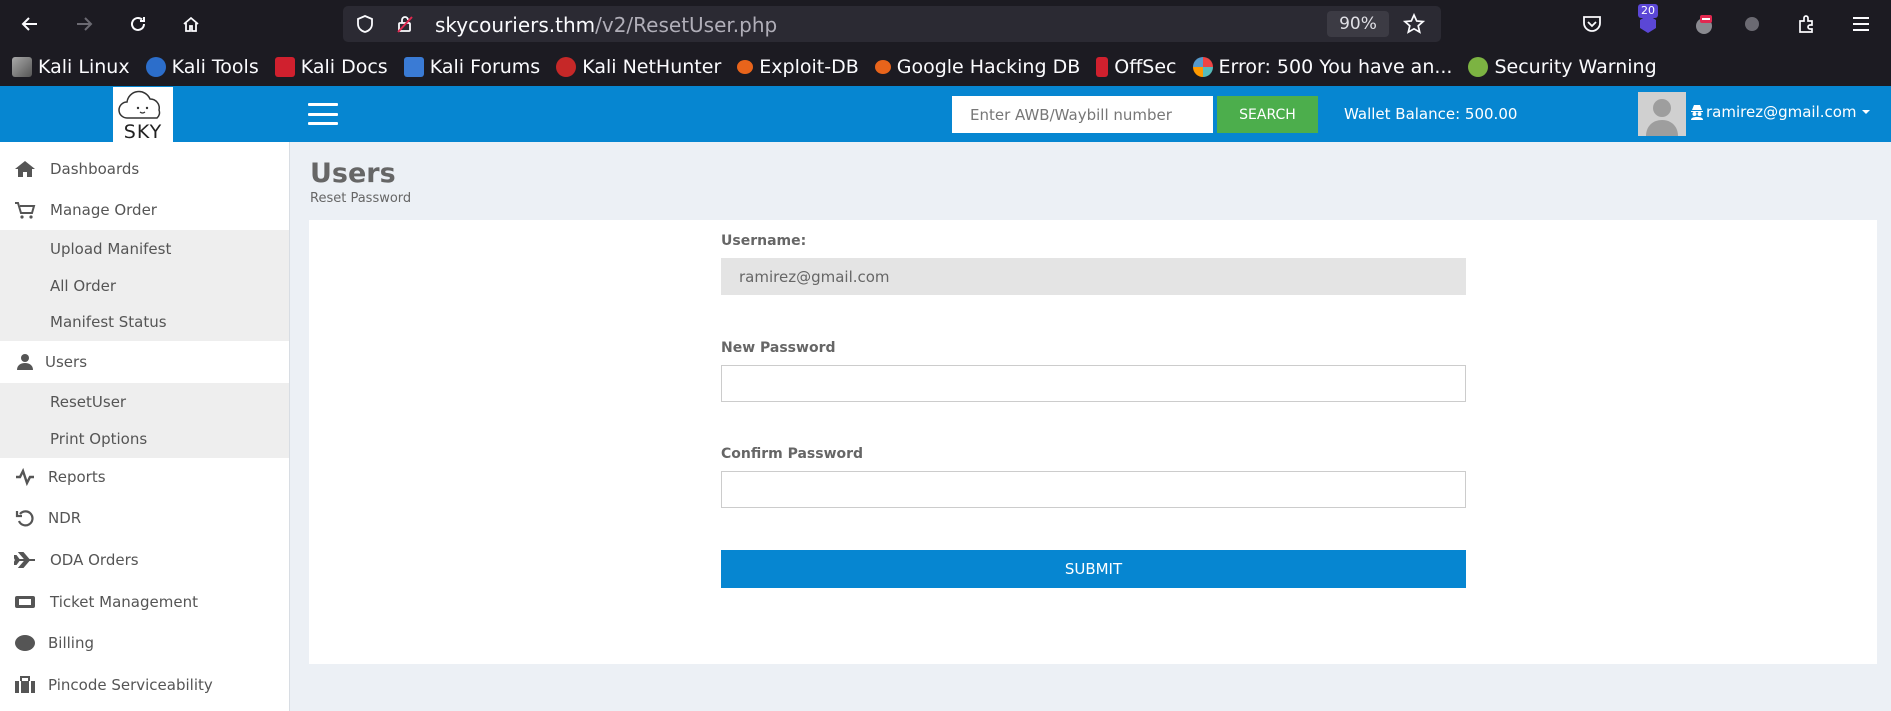 The width and height of the screenshot is (1891, 711). I want to click on extension-badge: 20, so click(1648, 11).